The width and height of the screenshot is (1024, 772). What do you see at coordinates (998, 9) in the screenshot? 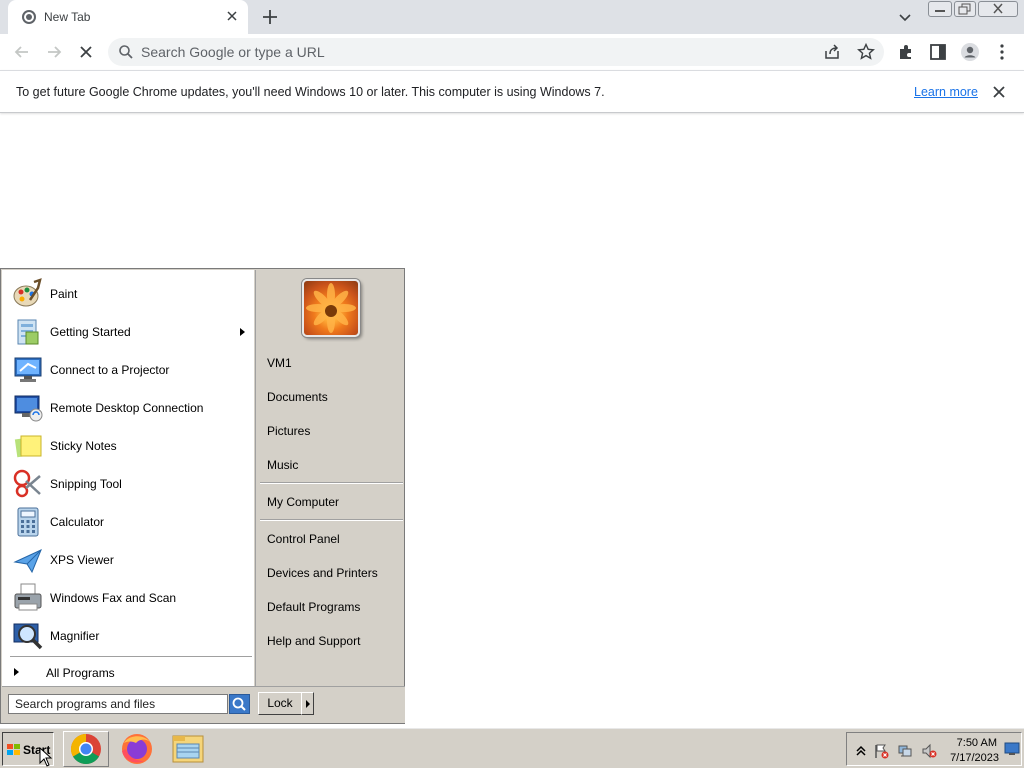
I see `window-close-button` at bounding box center [998, 9].